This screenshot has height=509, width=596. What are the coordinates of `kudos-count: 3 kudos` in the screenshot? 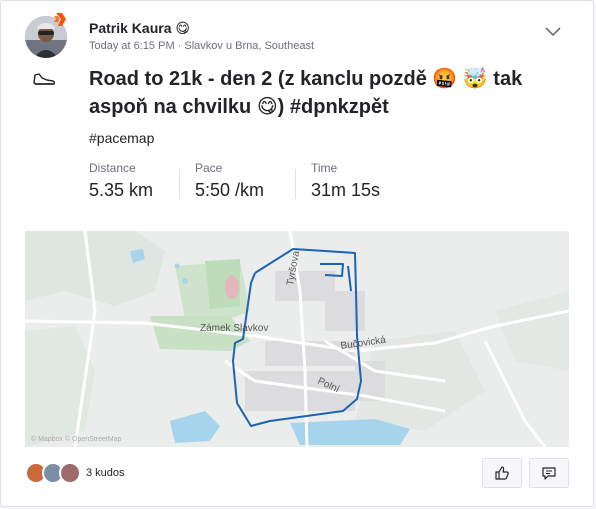 It's located at (105, 473).